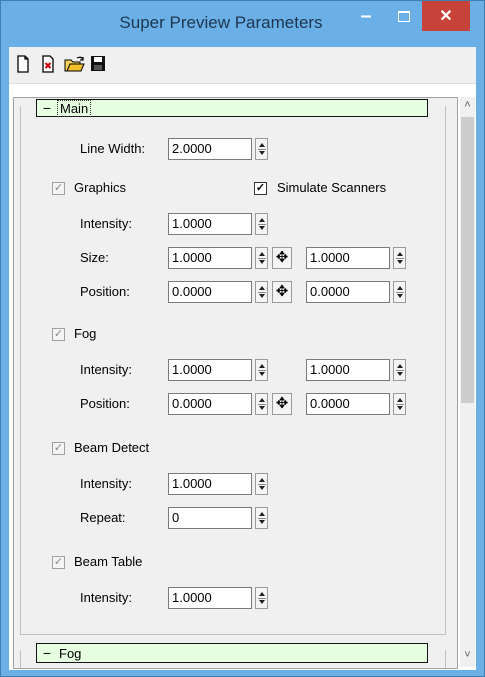 This screenshot has width=485, height=677. I want to click on graphics-size-label: Size:, so click(94, 257).